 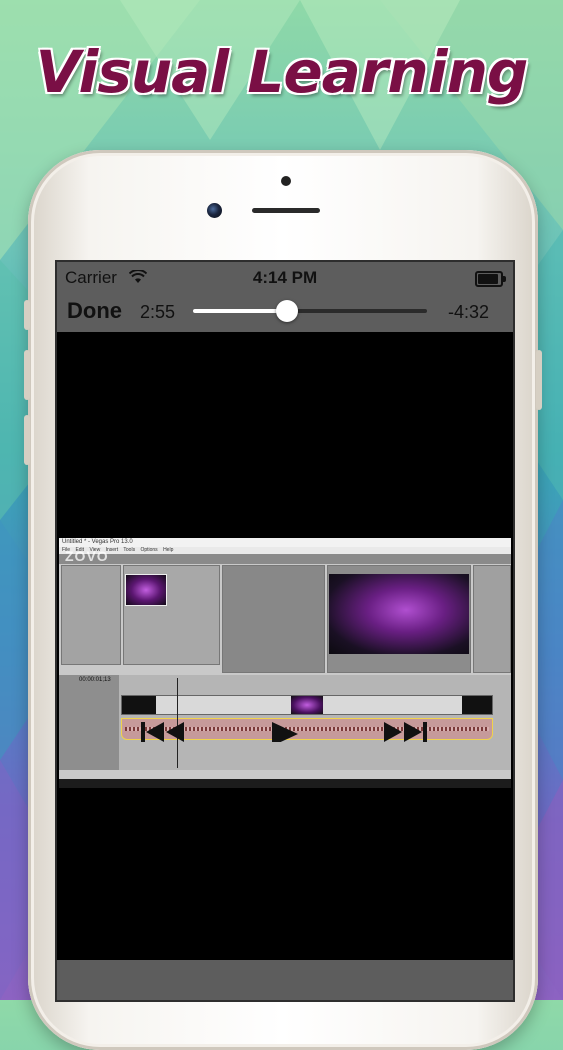 I want to click on player-top-bar: Carrier 4:14 PM Done 2:55 -4:32, so click(x=285, y=297).